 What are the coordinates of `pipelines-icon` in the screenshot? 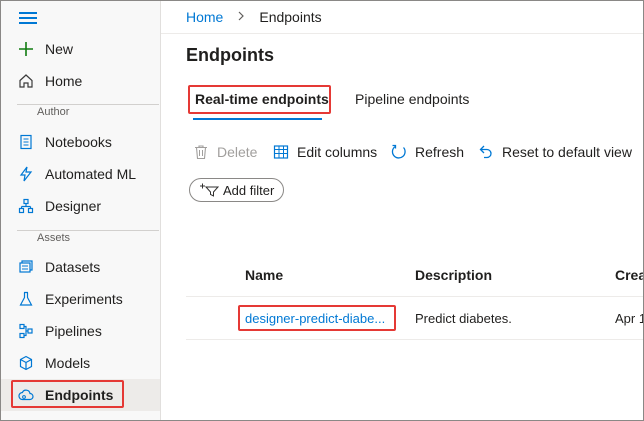 It's located at (26, 331).